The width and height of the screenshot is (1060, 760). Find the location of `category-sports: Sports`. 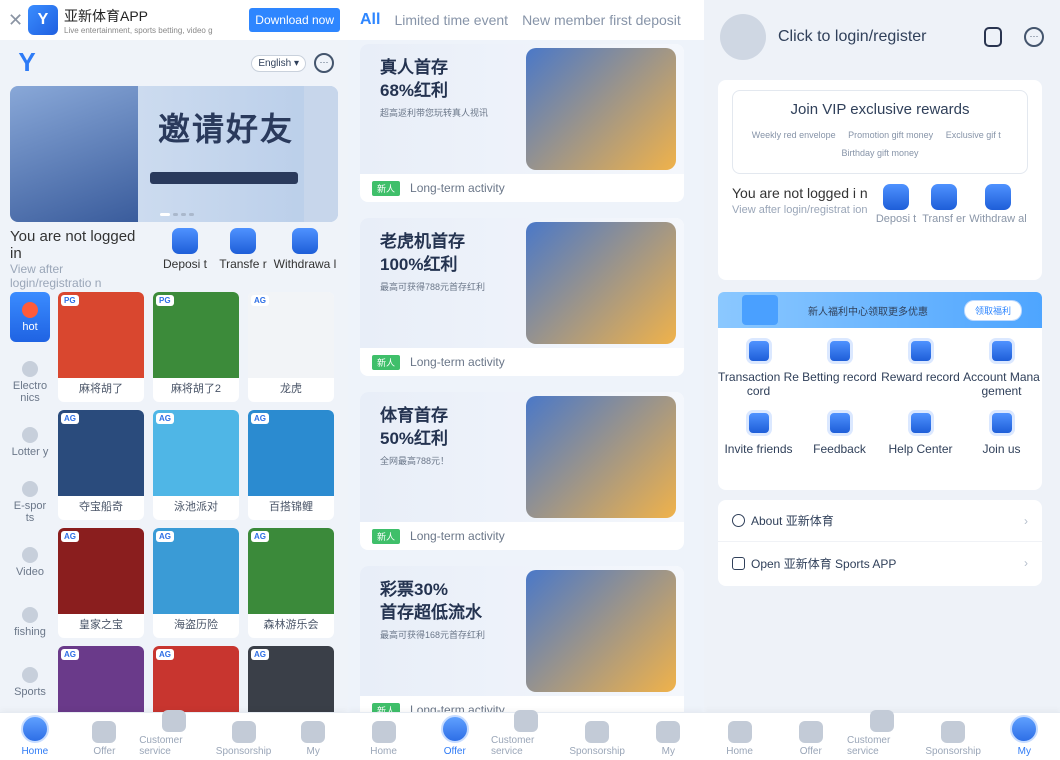

category-sports: Sports is located at coordinates (30, 682).